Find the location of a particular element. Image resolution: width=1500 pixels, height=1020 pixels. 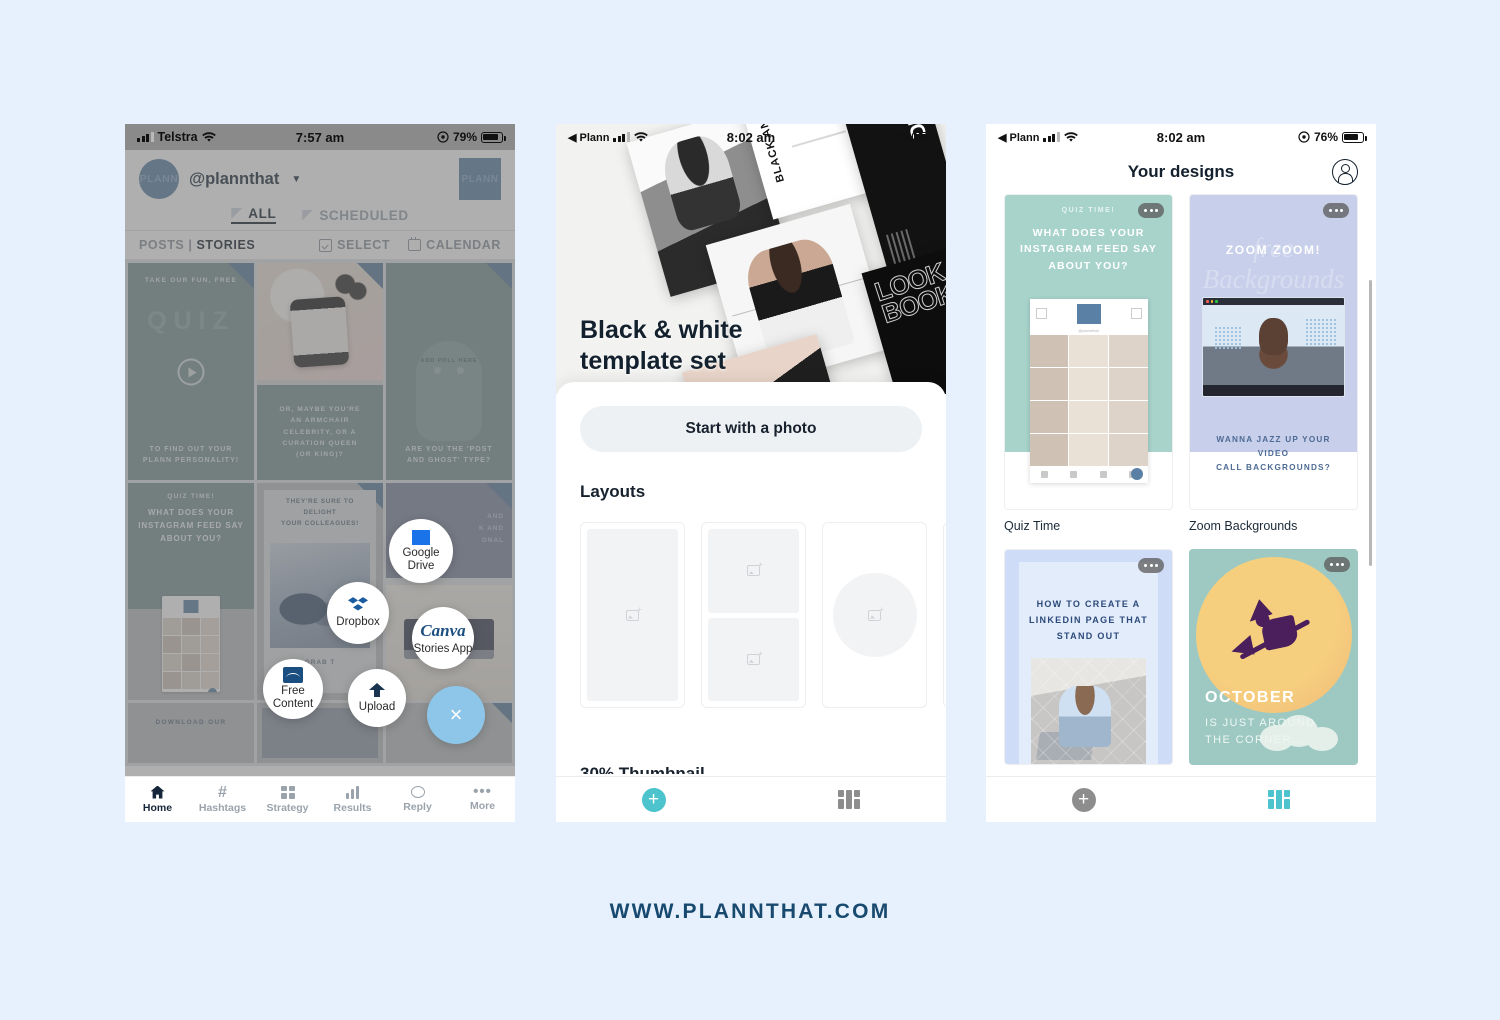

create-button-2: + is located at coordinates (653, 799).